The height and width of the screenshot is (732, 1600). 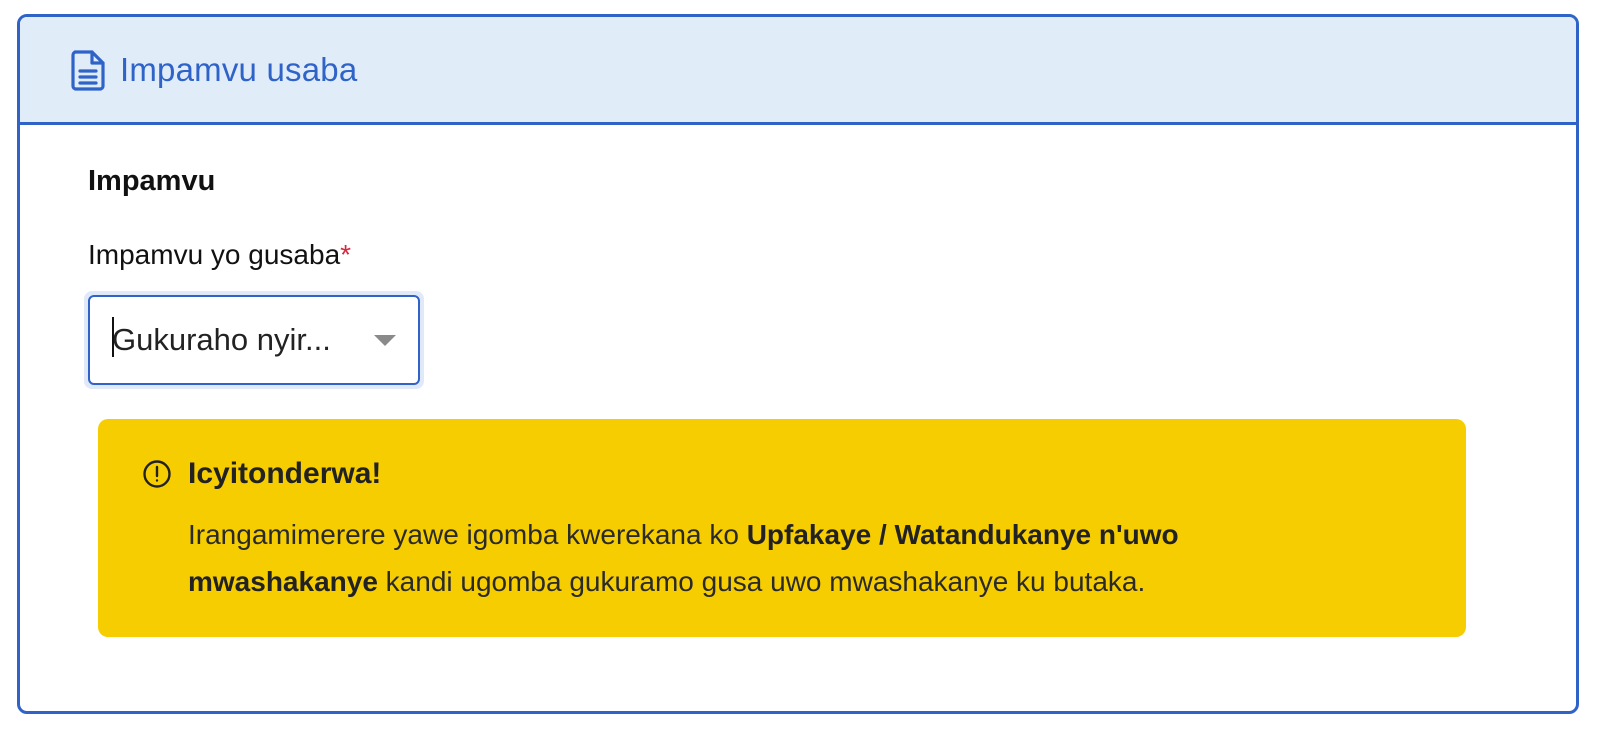 I want to click on card-header: Impamvu usaba, so click(x=798, y=71).